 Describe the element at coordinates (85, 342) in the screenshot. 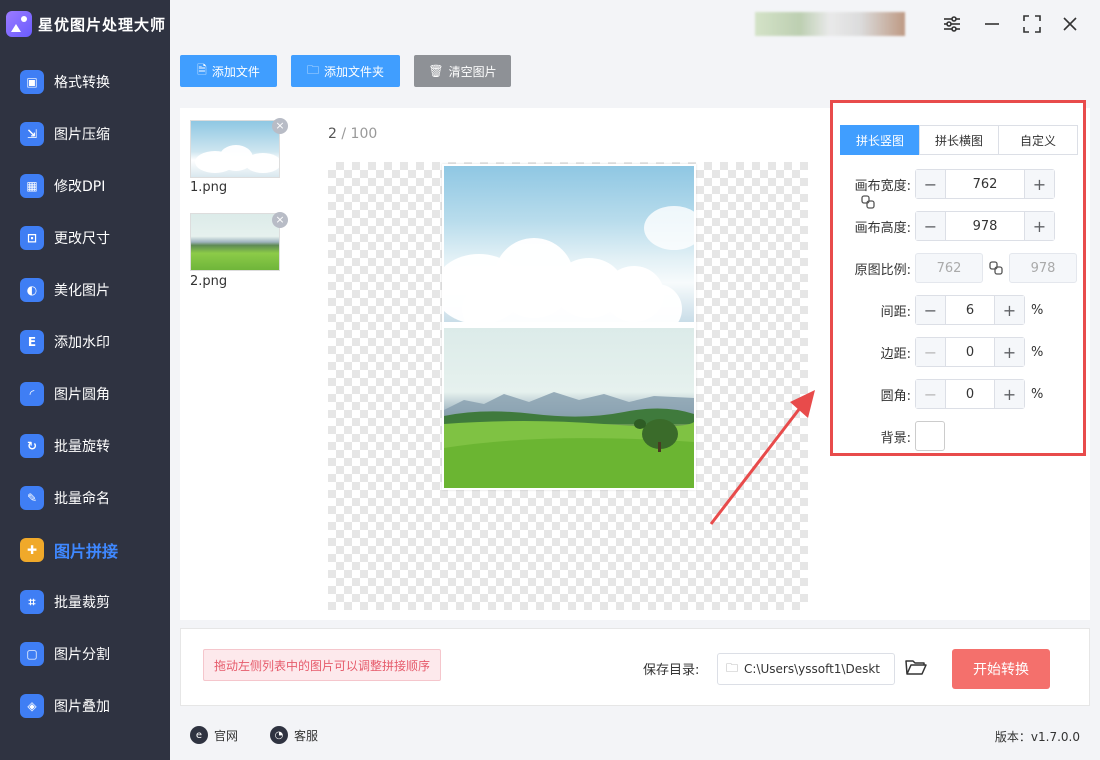

I see `sidebar-item-watermark: E 添加水印` at that location.